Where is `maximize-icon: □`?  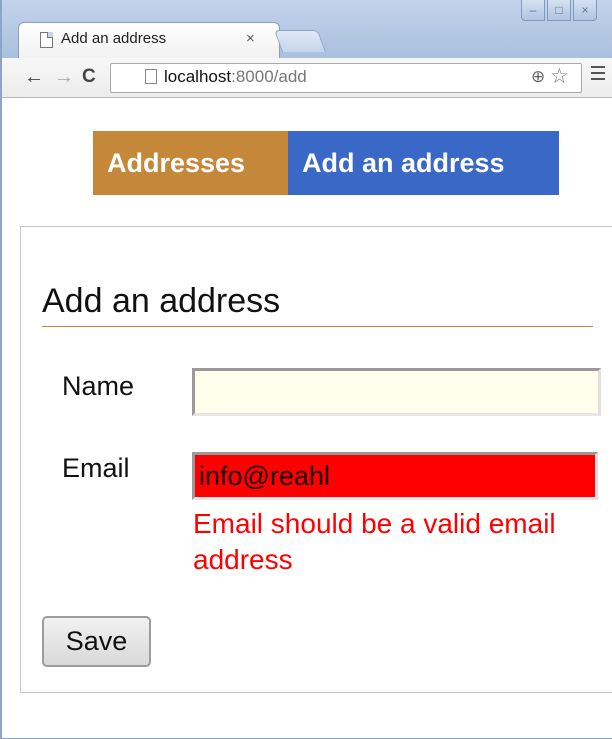 maximize-icon: □ is located at coordinates (559, 10).